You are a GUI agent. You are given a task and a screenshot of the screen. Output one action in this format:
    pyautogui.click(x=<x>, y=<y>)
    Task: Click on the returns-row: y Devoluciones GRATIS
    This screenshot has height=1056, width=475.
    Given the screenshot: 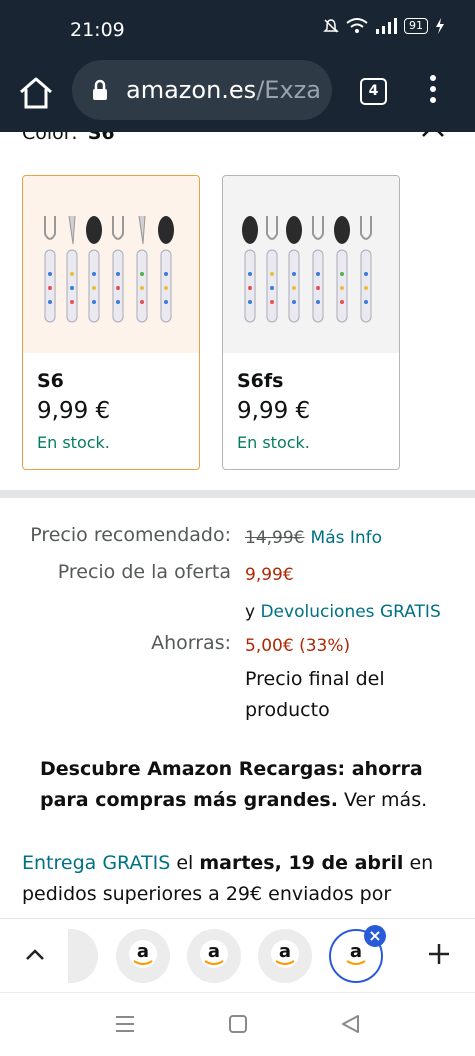 What is the action you would take?
    pyautogui.click(x=343, y=612)
    